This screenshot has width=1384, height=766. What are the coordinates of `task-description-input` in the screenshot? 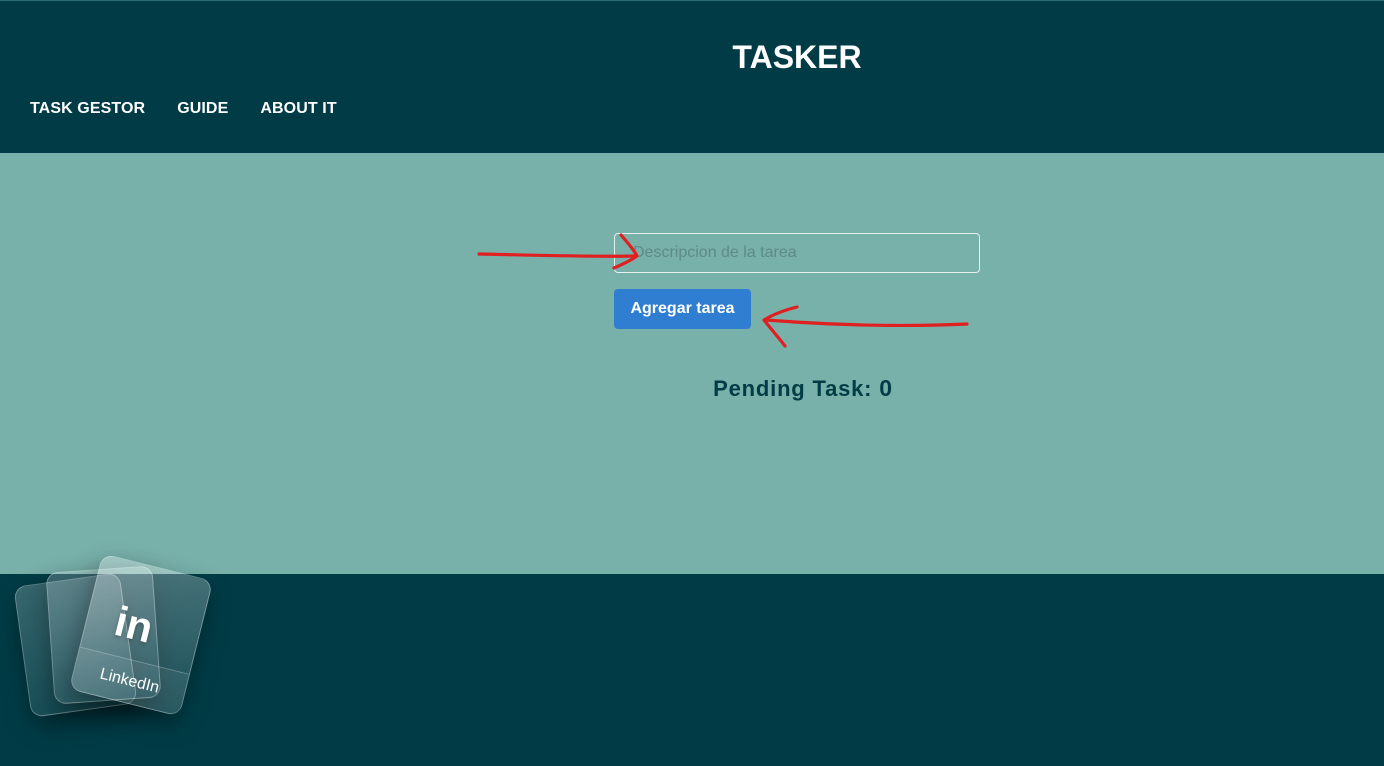 It's located at (797, 253).